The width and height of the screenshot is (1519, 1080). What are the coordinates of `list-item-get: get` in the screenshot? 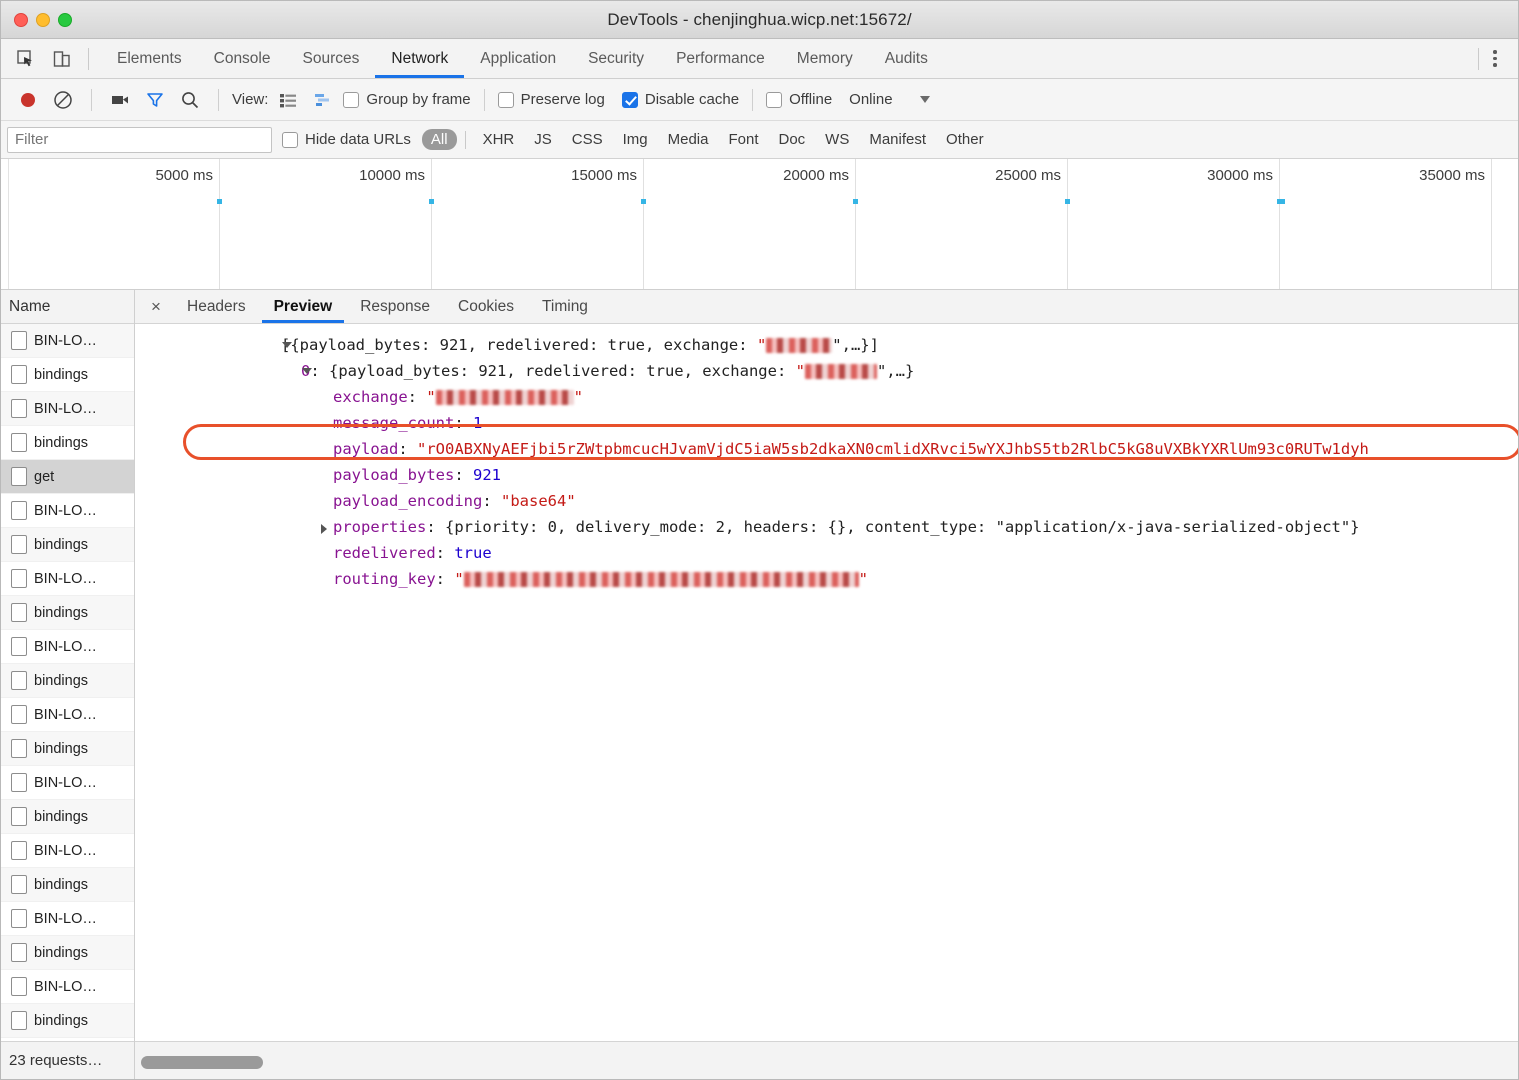 It's located at (67, 477).